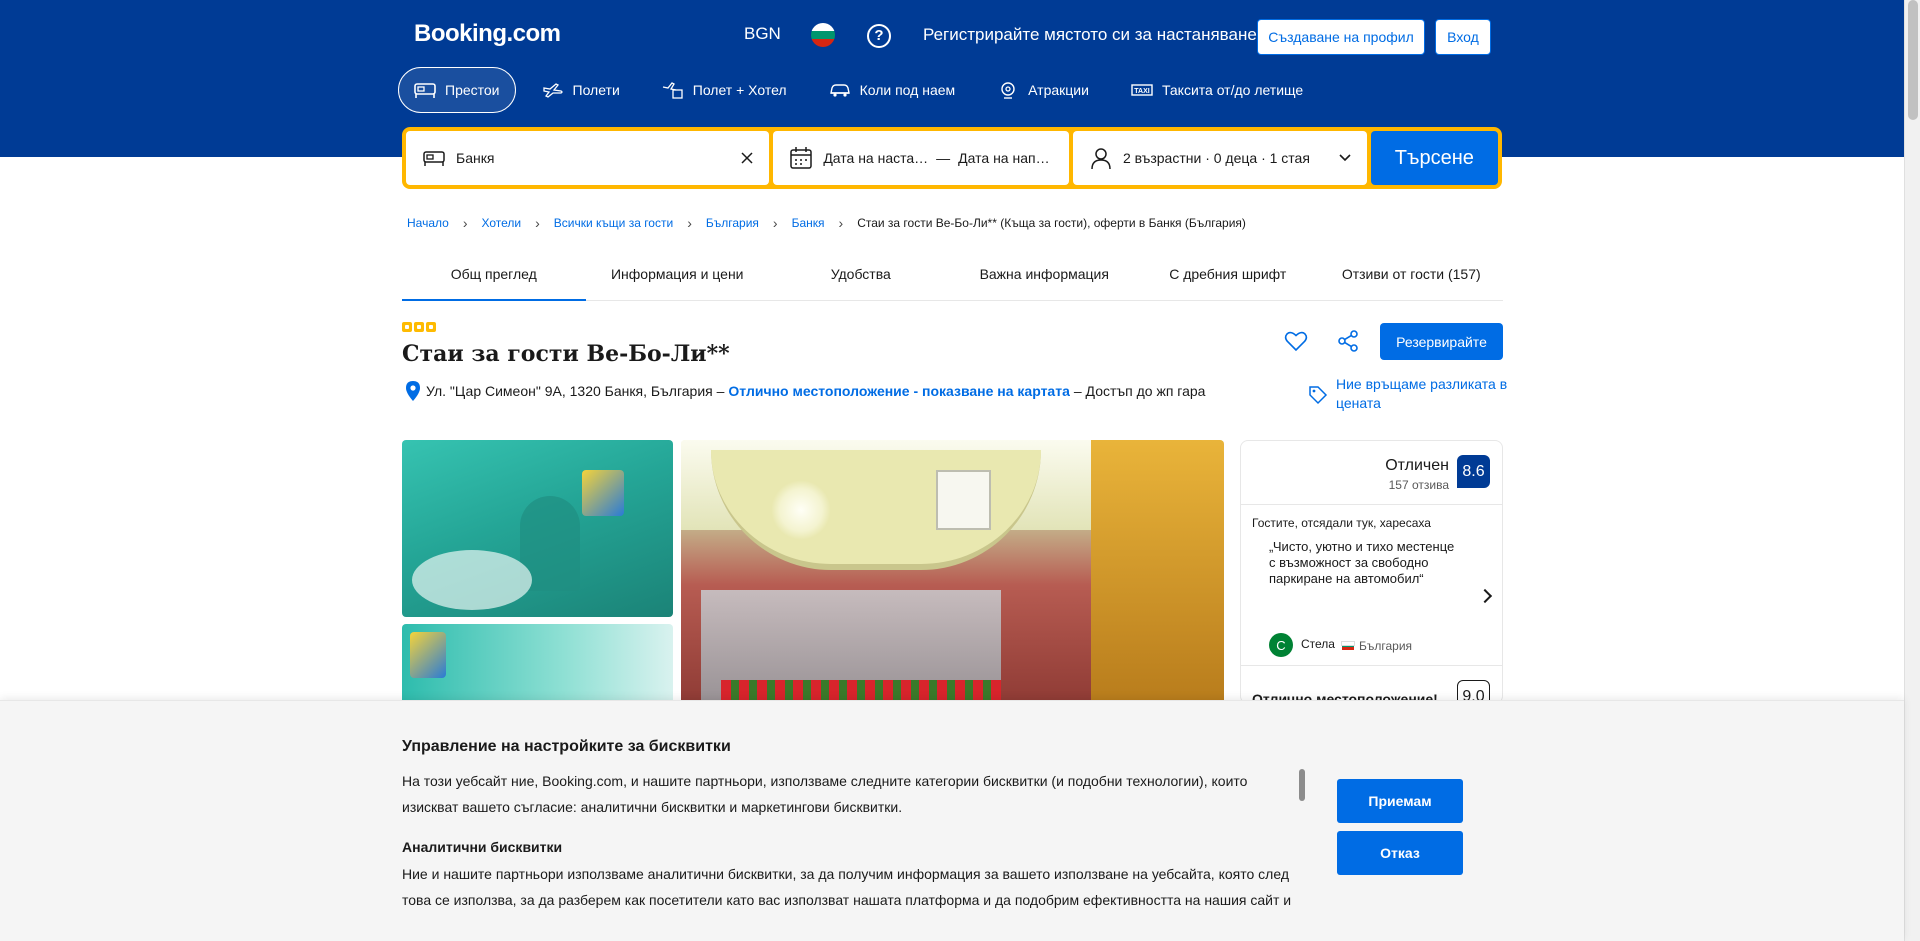  I want to click on address-suffix: – Достъп до жп гара, so click(1139, 391).